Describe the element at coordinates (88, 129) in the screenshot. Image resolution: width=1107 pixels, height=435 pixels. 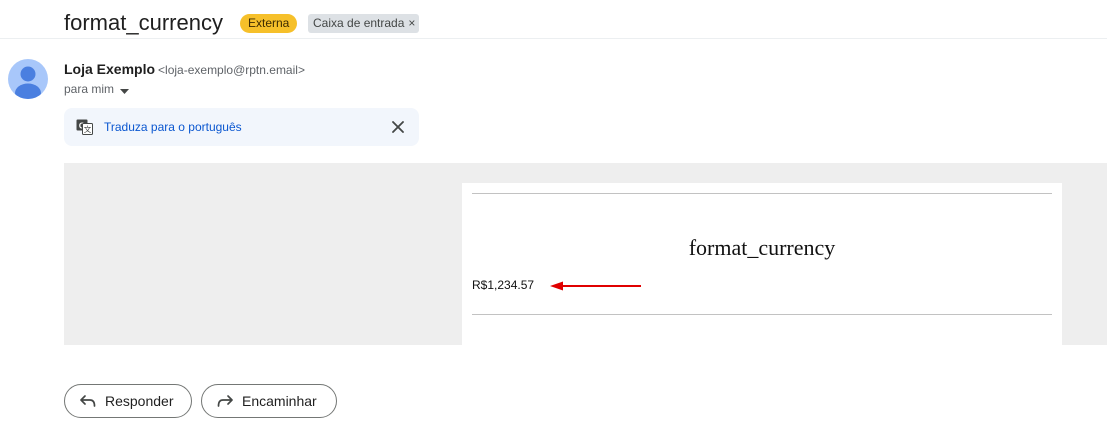
I see `svg-text: 文` at that location.